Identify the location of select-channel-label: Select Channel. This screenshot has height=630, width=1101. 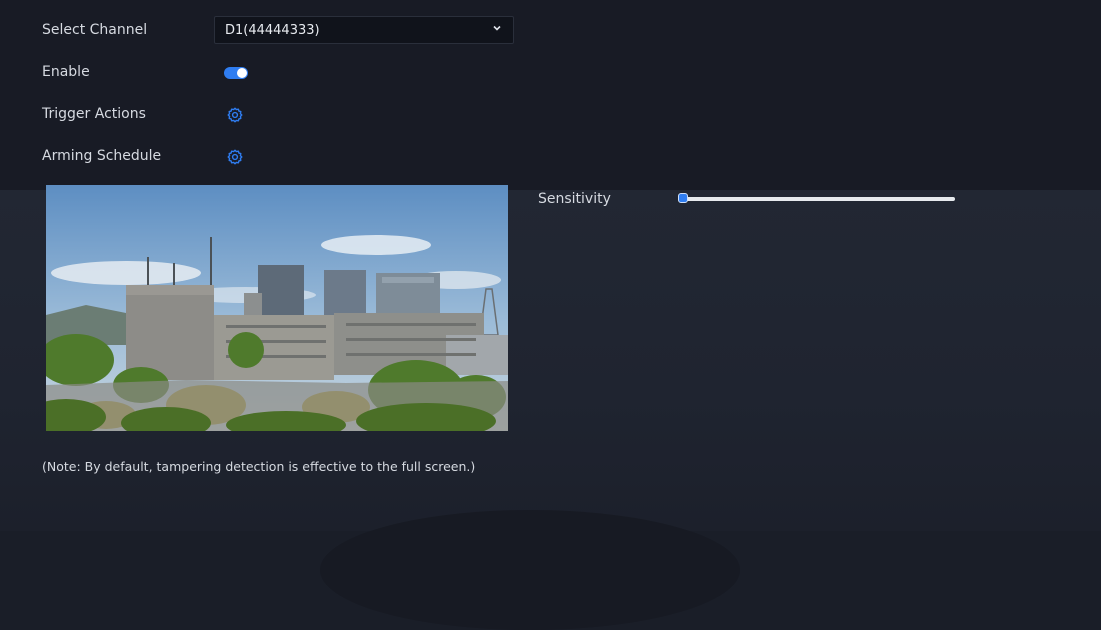
(95, 30).